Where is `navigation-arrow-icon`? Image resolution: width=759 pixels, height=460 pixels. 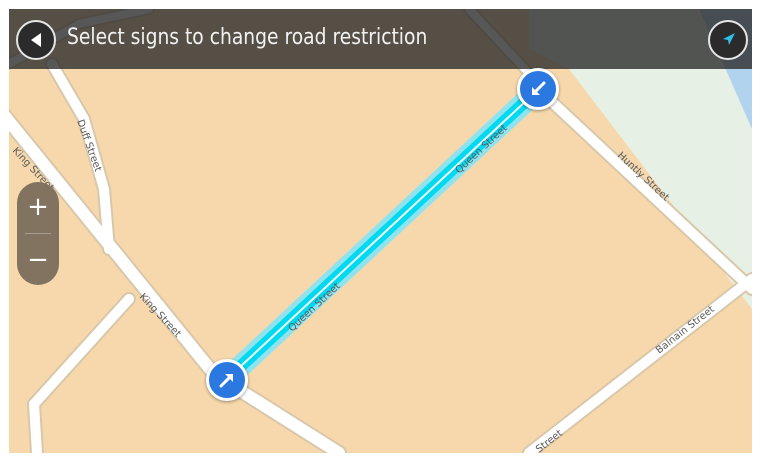 navigation-arrow-icon is located at coordinates (729, 39).